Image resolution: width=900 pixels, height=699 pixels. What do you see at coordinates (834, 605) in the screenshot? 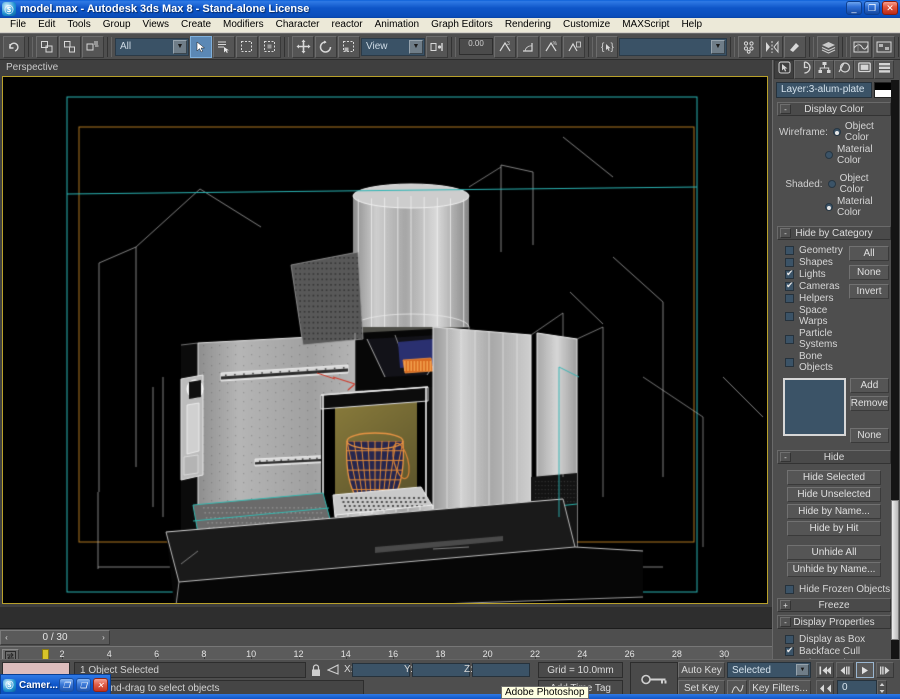
I see `rollout-header-freeze: + Freeze` at bounding box center [834, 605].